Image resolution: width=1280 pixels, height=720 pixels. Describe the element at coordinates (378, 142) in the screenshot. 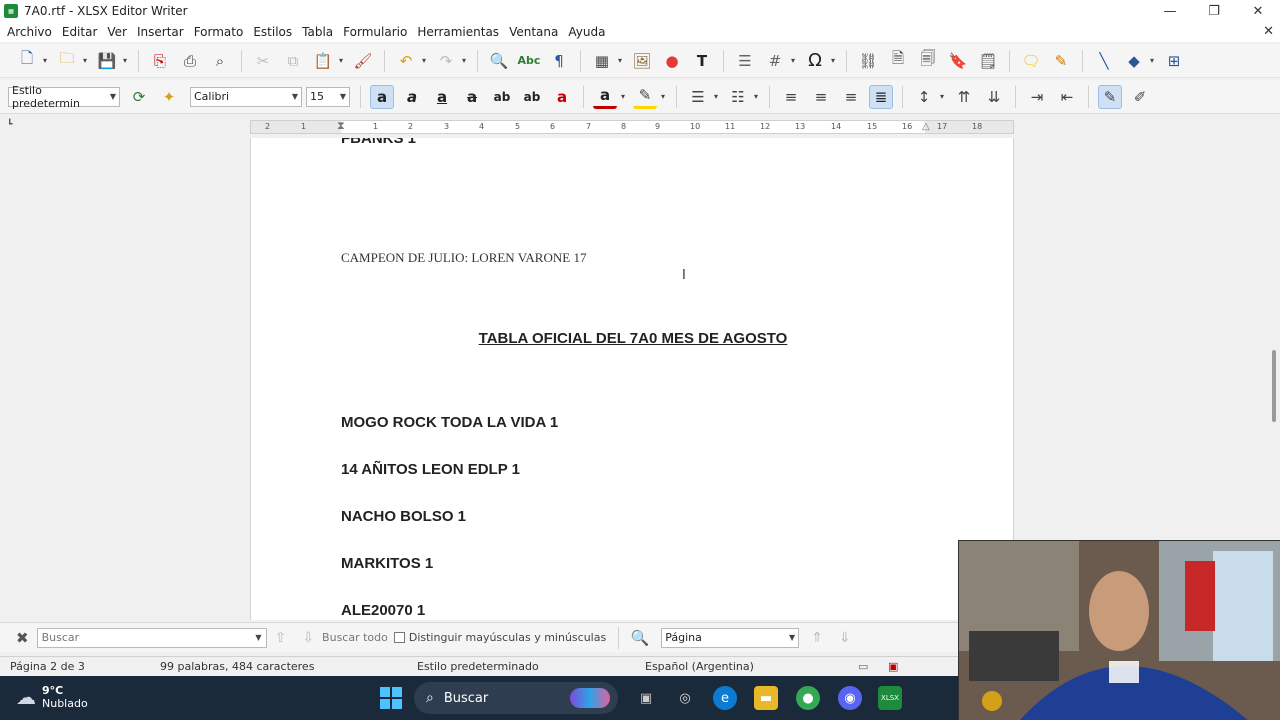

I see `partial-line: FBANKS 1` at that location.